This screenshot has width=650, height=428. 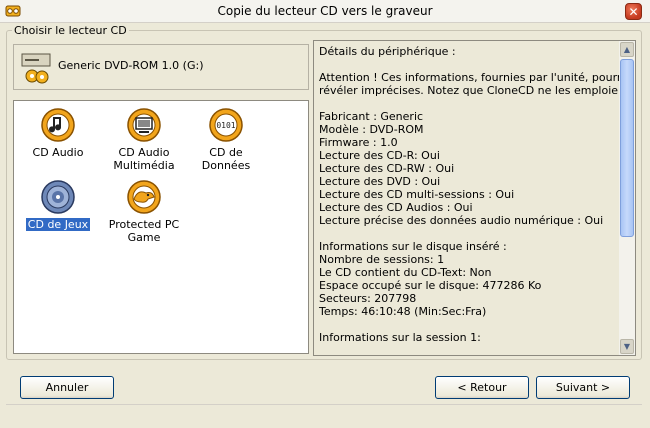 I want to click on drive-label: Generic DVD-ROM 1.0 (G:), so click(x=131, y=65).